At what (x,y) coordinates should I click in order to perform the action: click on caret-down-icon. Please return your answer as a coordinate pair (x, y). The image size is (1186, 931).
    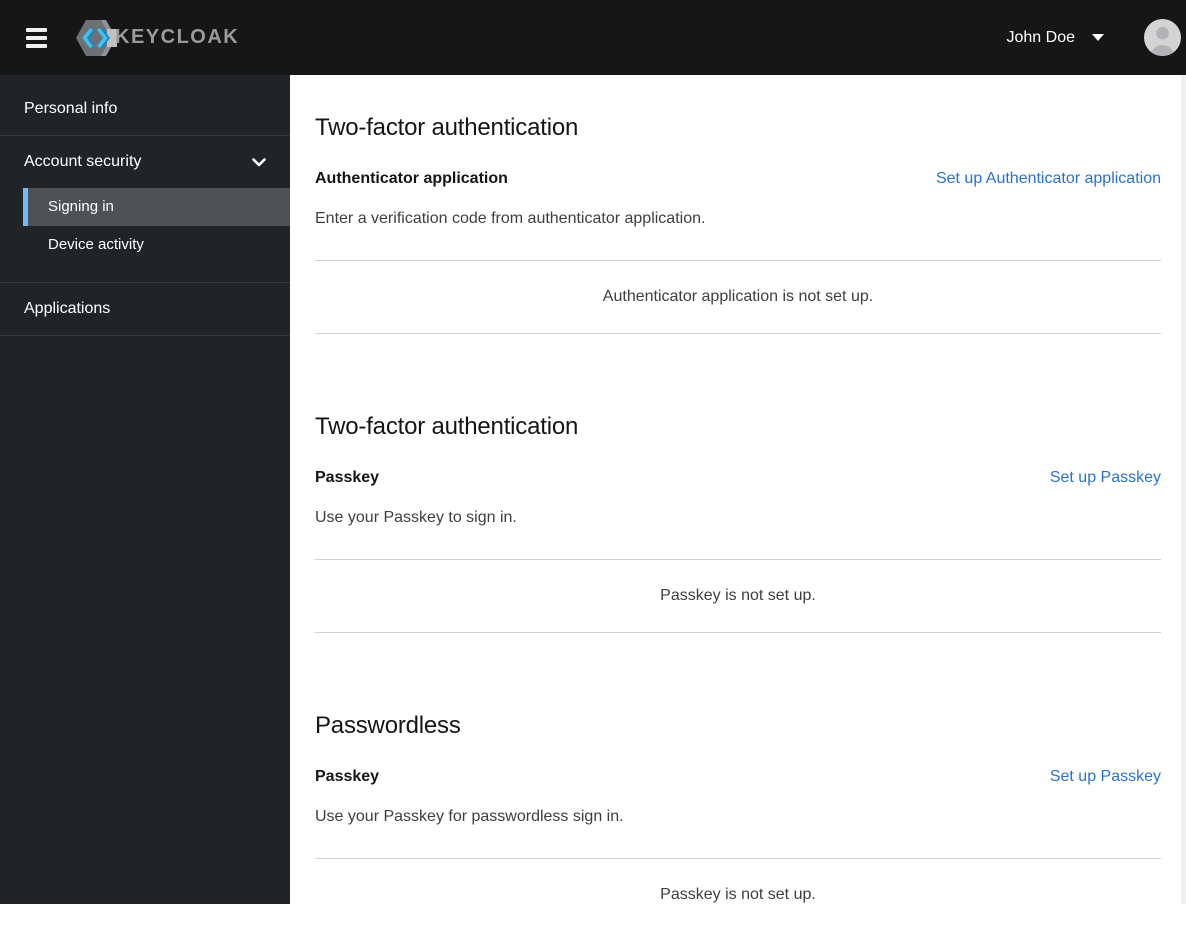
    Looking at the image, I should click on (1098, 37).